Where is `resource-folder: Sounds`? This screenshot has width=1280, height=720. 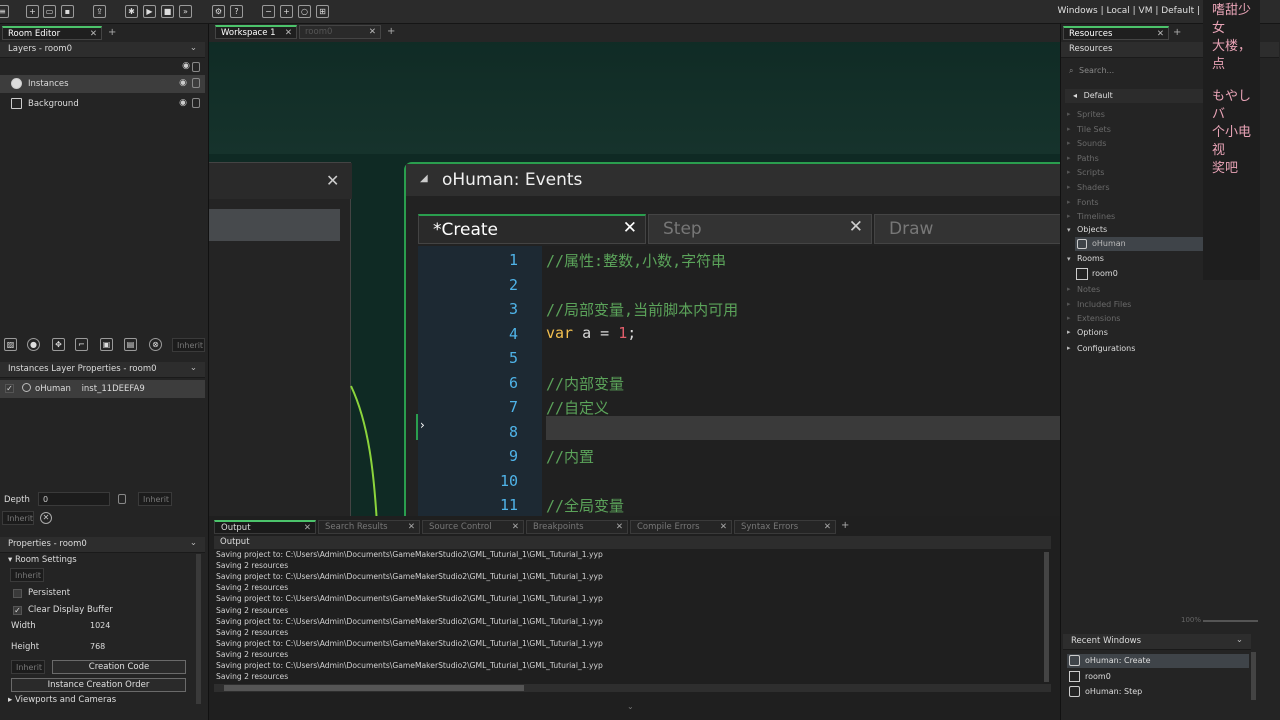
resource-folder: Sounds is located at coordinates (1091, 143).